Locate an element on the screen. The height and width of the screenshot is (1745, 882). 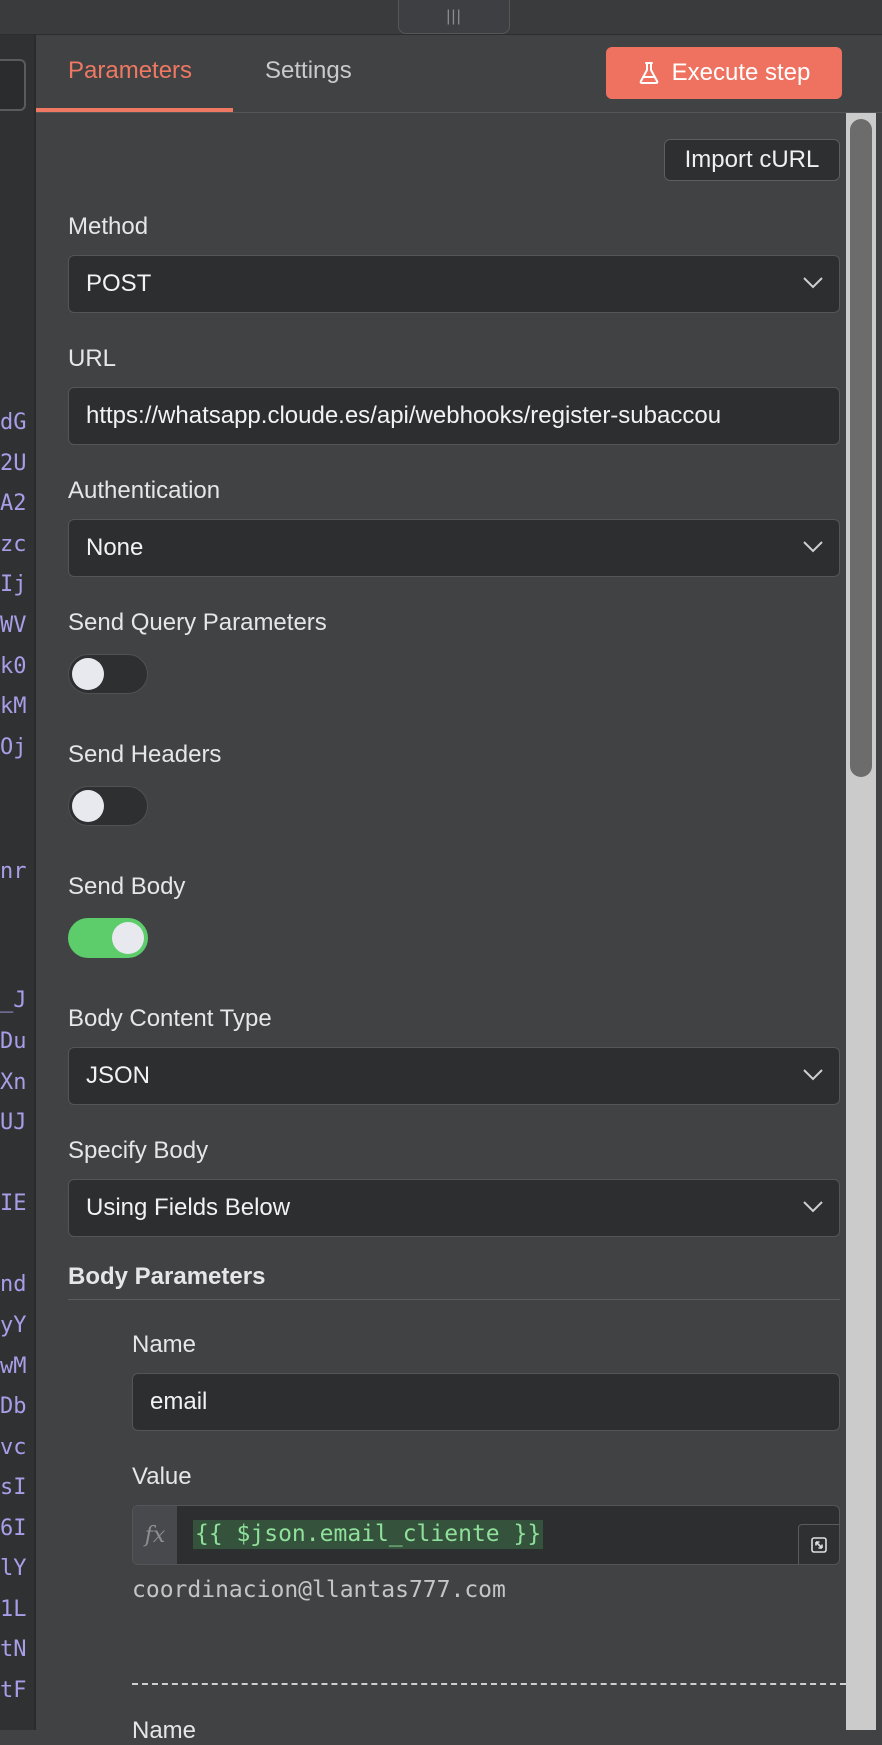
send-query-parameters-toggle is located at coordinates (108, 674).